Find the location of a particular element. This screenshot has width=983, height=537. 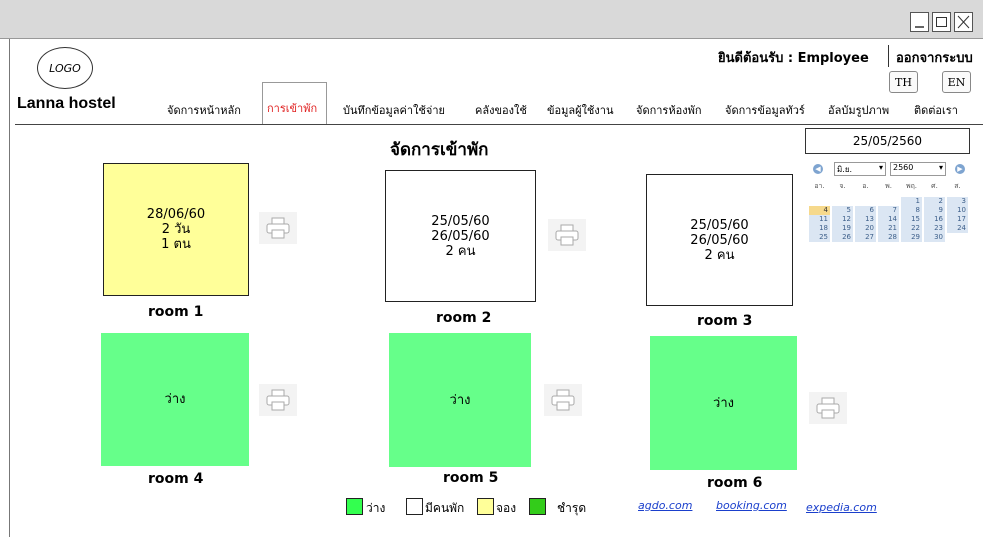

minimize-button is located at coordinates (919, 22).